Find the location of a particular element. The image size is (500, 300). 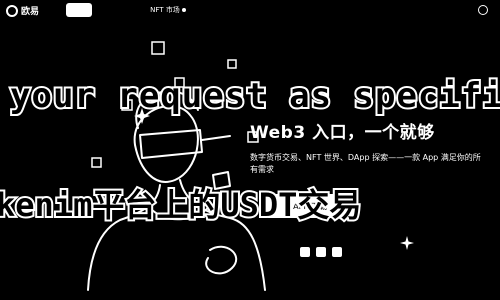

top-navigation: 欧易 NFT 市场 is located at coordinates (250, 11).